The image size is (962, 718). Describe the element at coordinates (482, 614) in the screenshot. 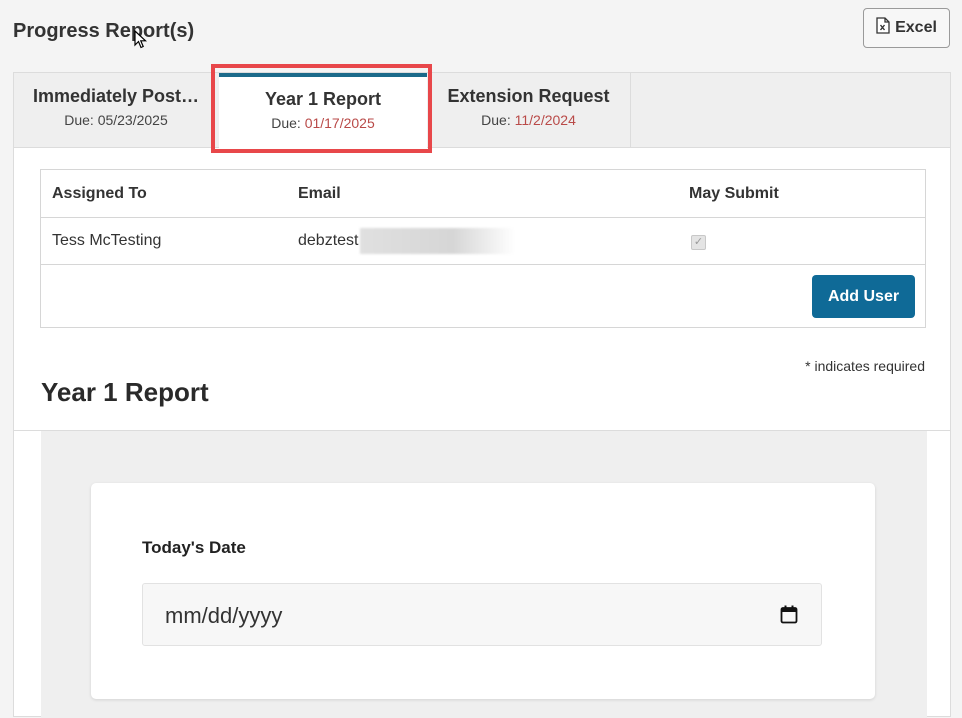

I see `date-input: mm/dd/yyyy` at that location.